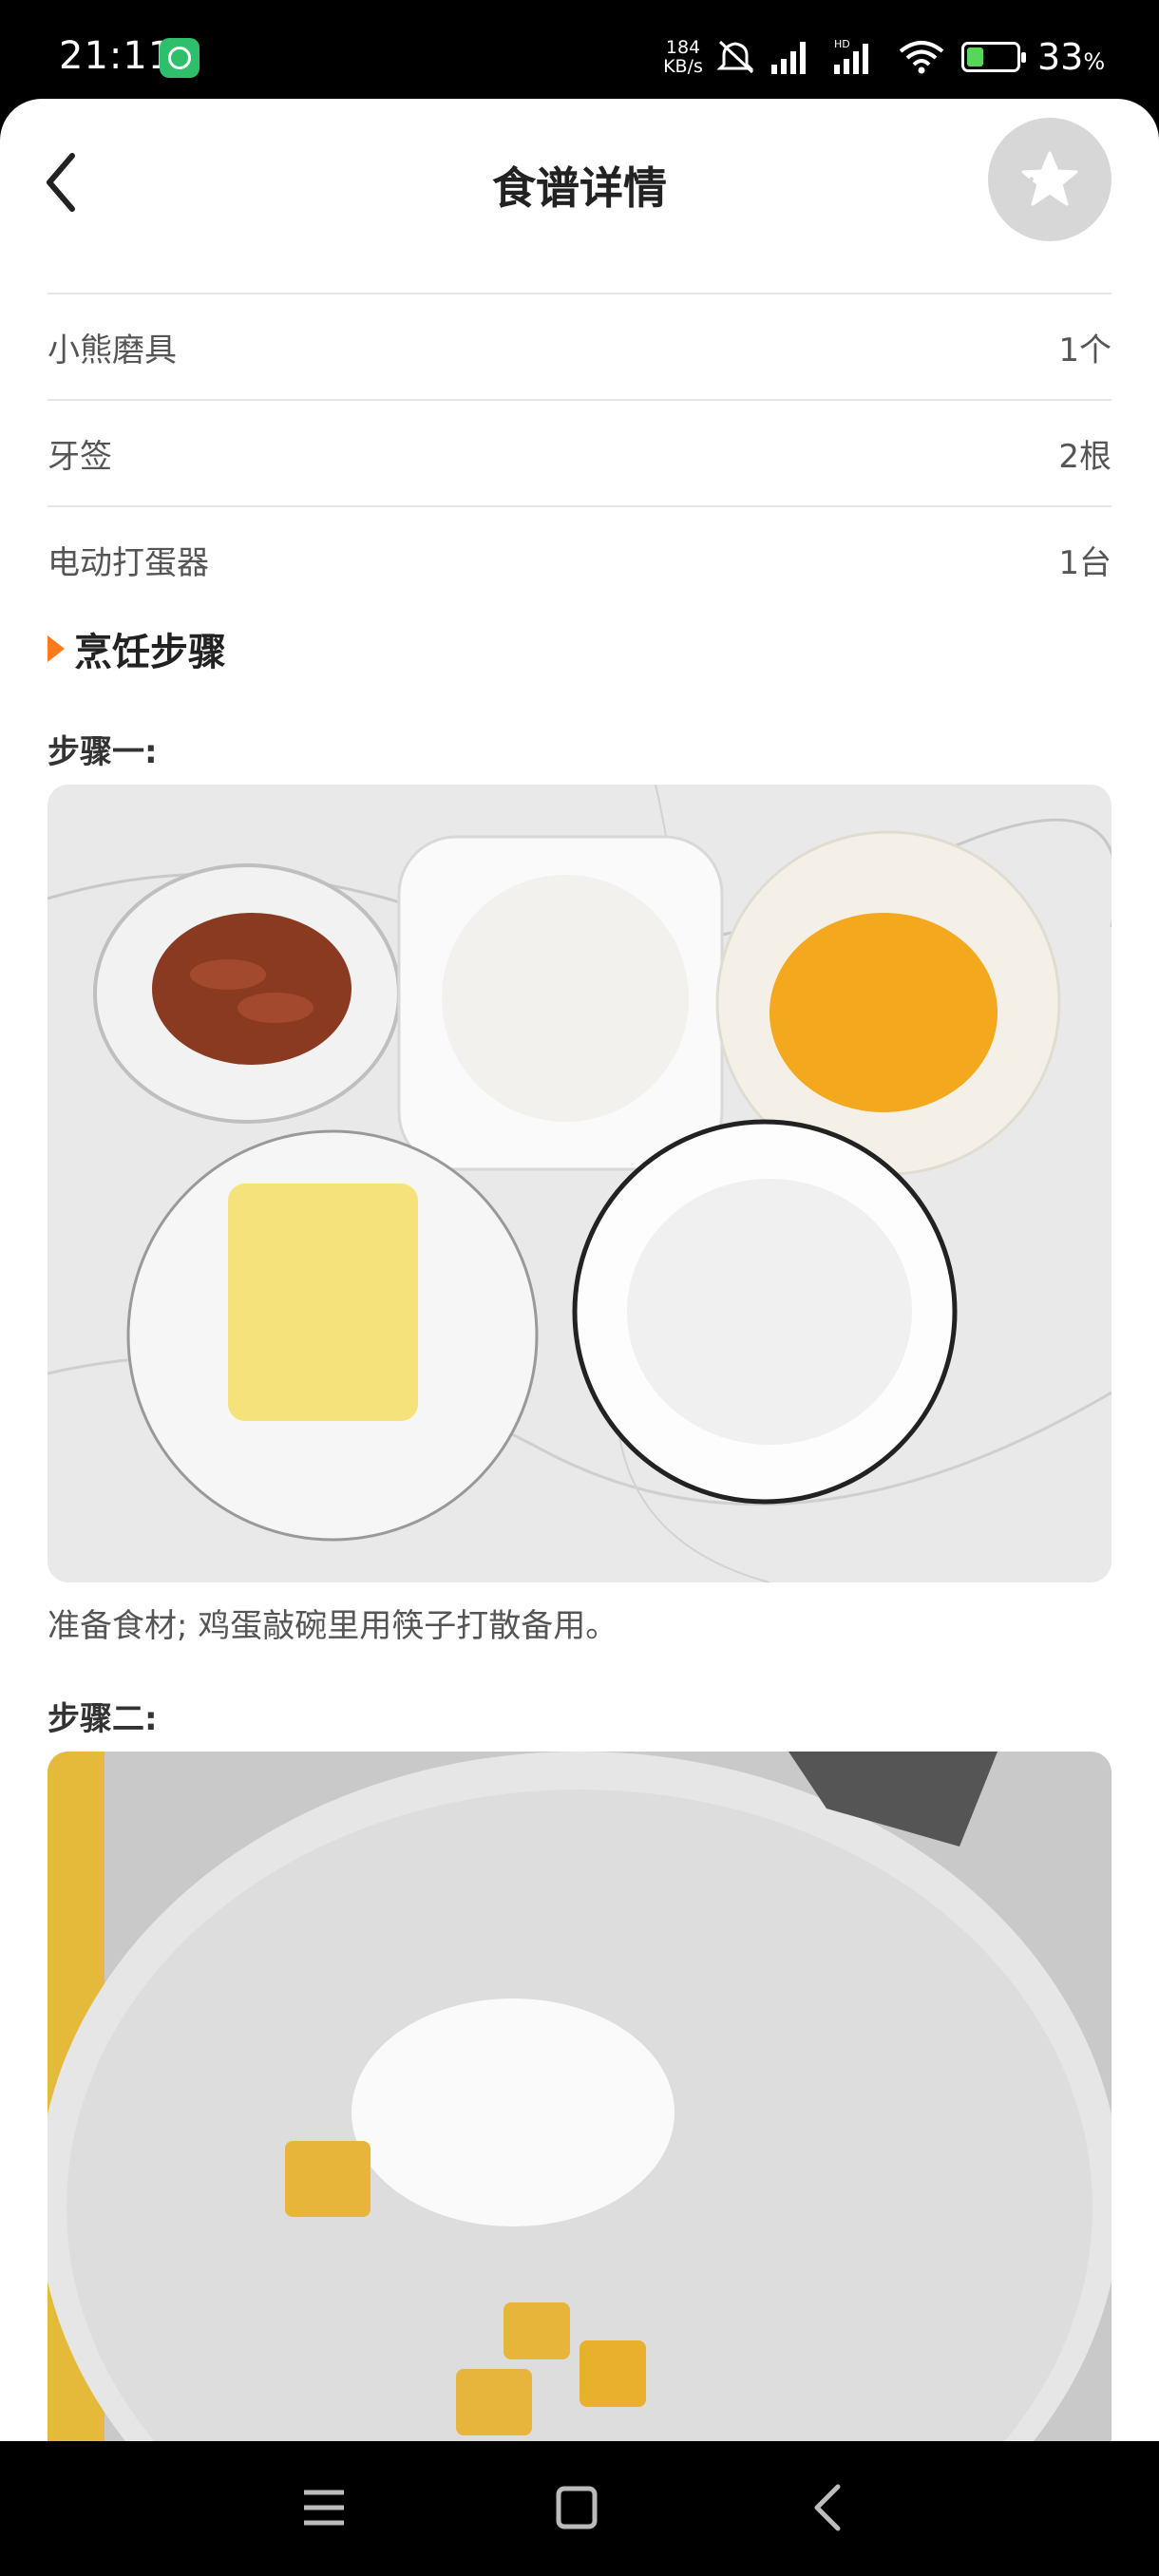  Describe the element at coordinates (580, 558) in the screenshot. I see `tool-row: 电动打蛋器 1台` at that location.